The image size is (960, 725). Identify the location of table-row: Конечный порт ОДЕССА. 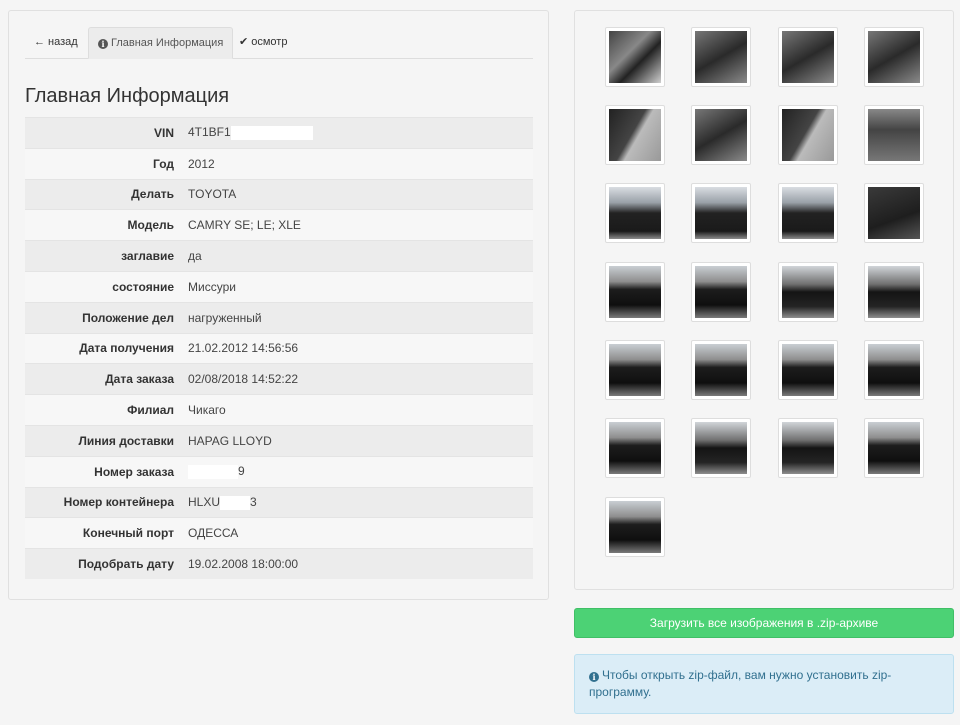
(279, 533).